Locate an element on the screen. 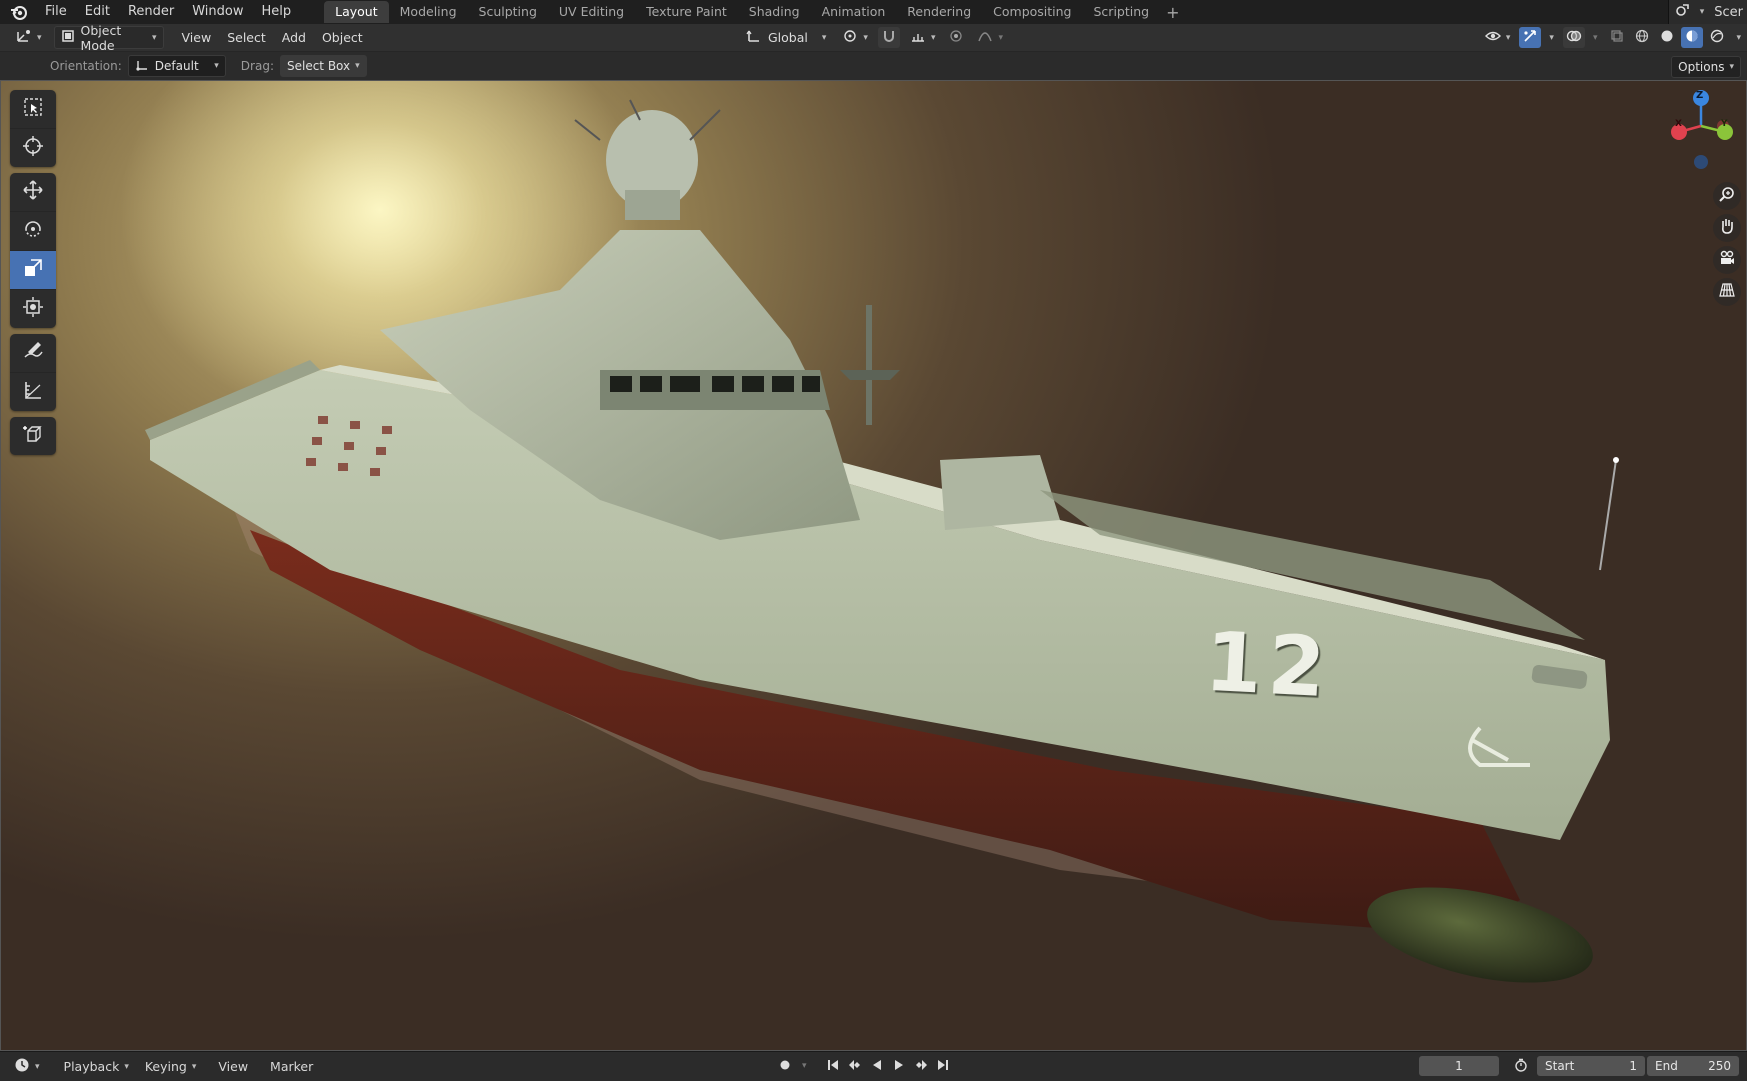 The image size is (1747, 1081). menu-object: Object is located at coordinates (342, 37).